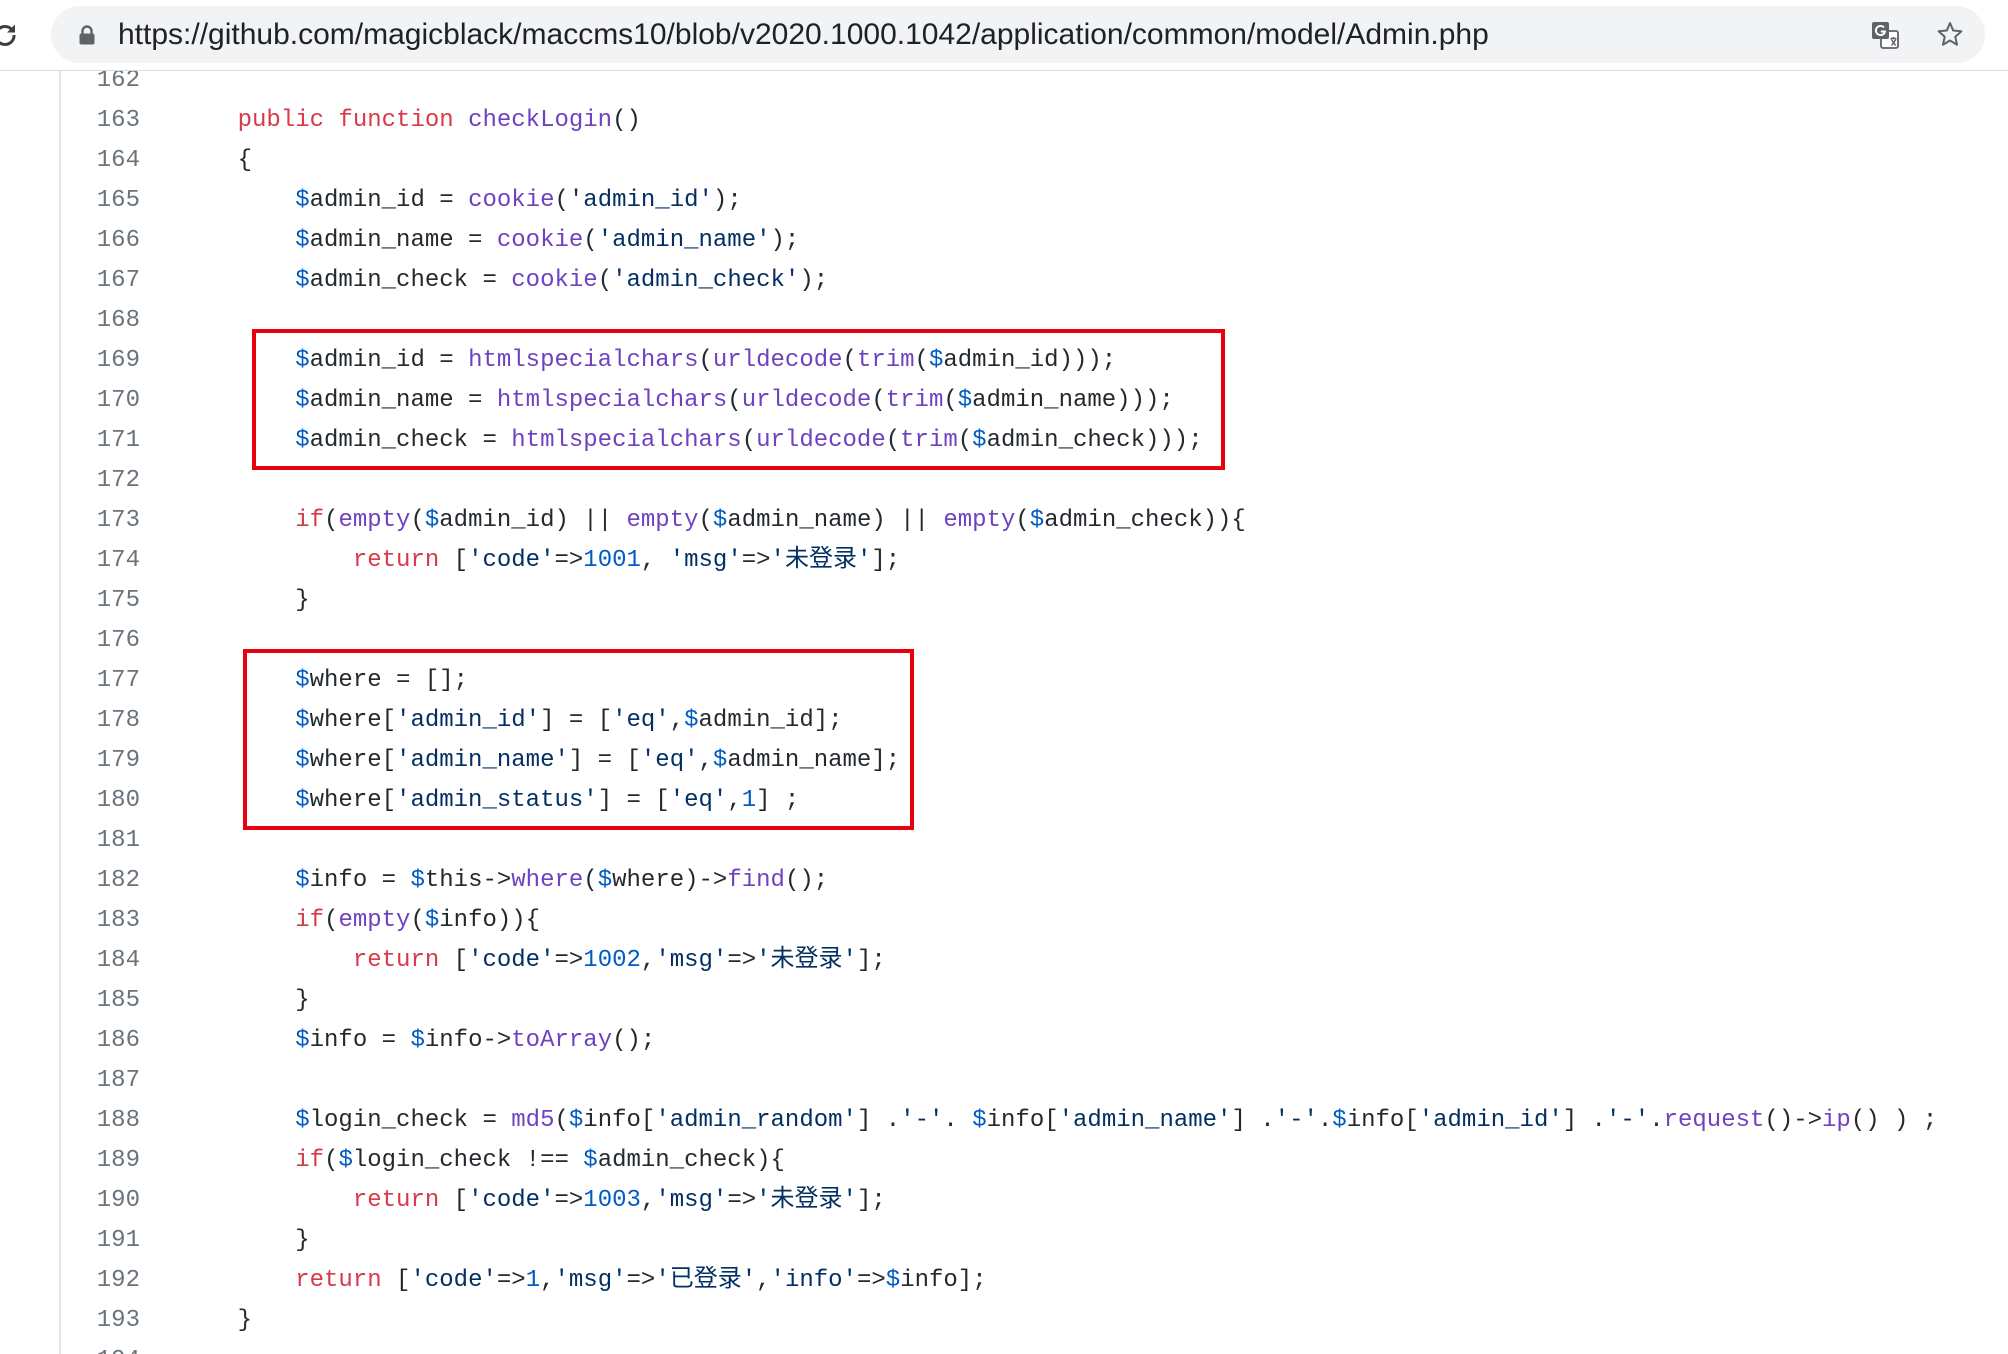  Describe the element at coordinates (310, 520) in the screenshot. I see `keyword-token: if` at that location.